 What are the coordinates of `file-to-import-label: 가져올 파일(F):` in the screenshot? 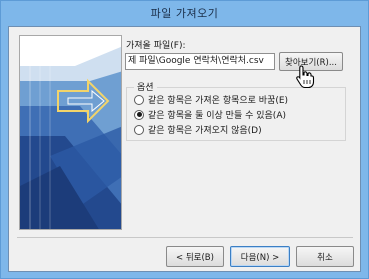 It's located at (156, 46).